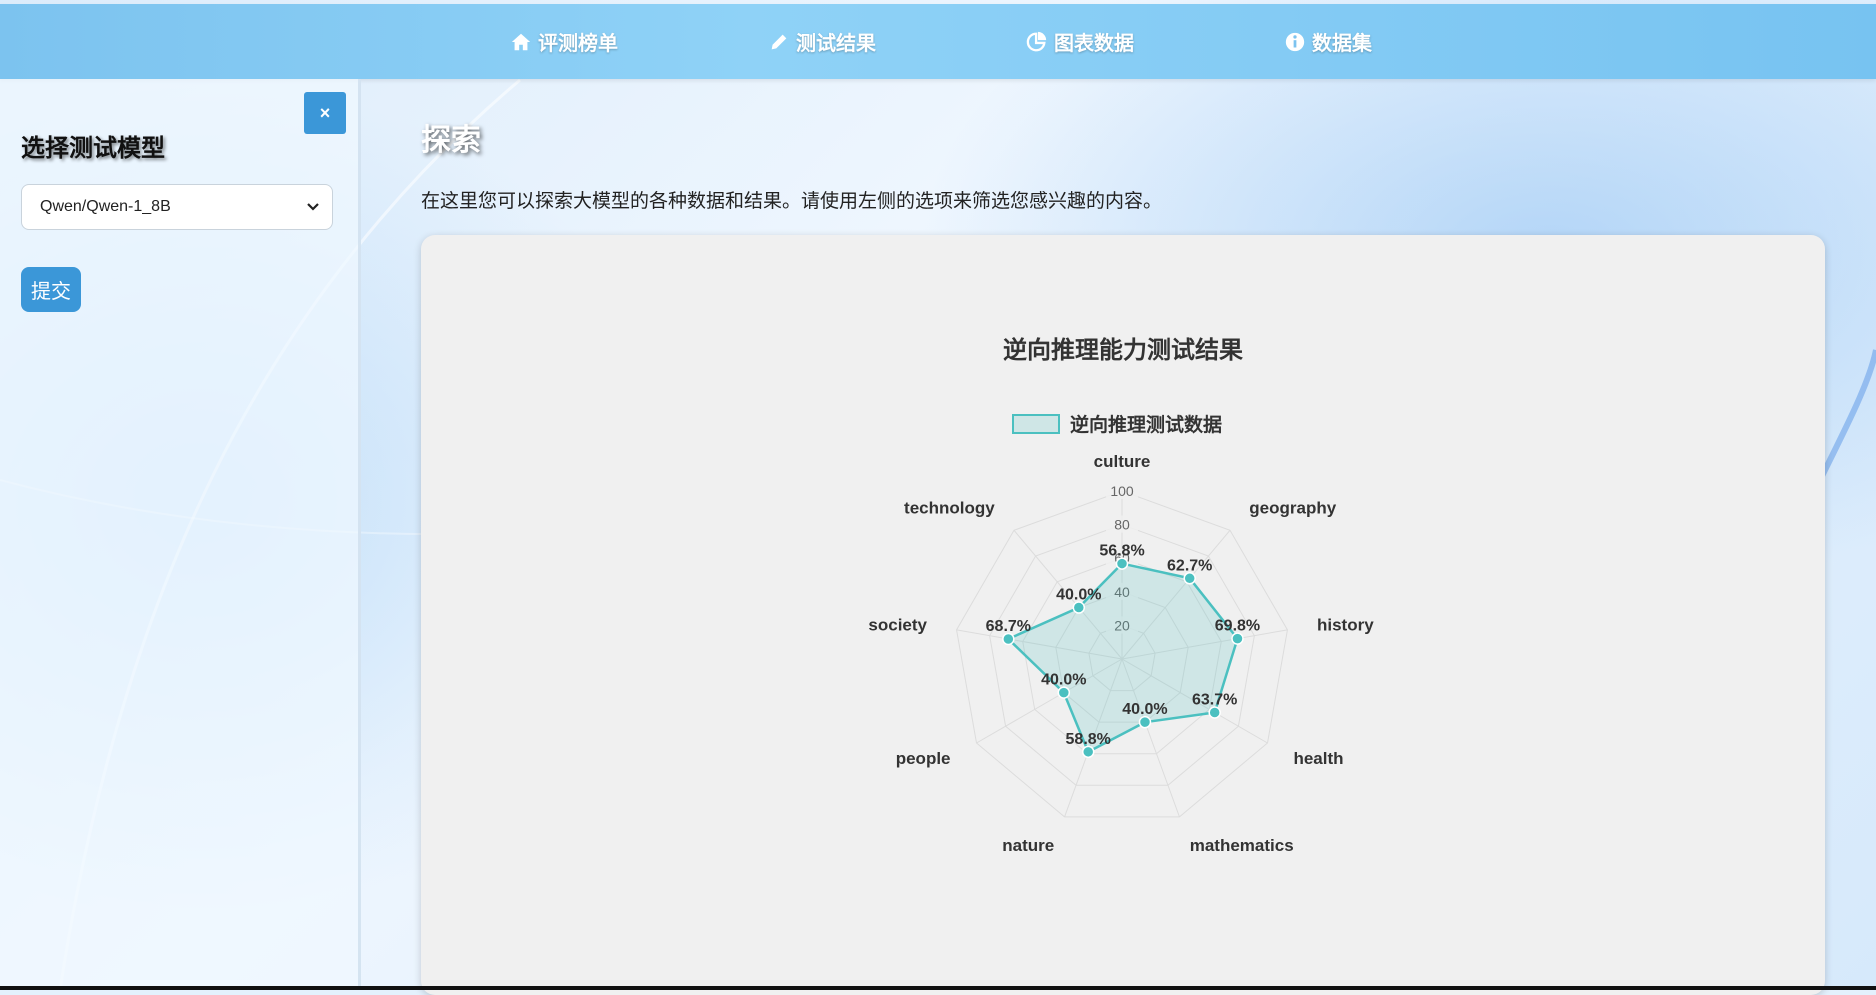  What do you see at coordinates (1008, 626) in the screenshot?
I see `radar-data-label: 68.7%` at bounding box center [1008, 626].